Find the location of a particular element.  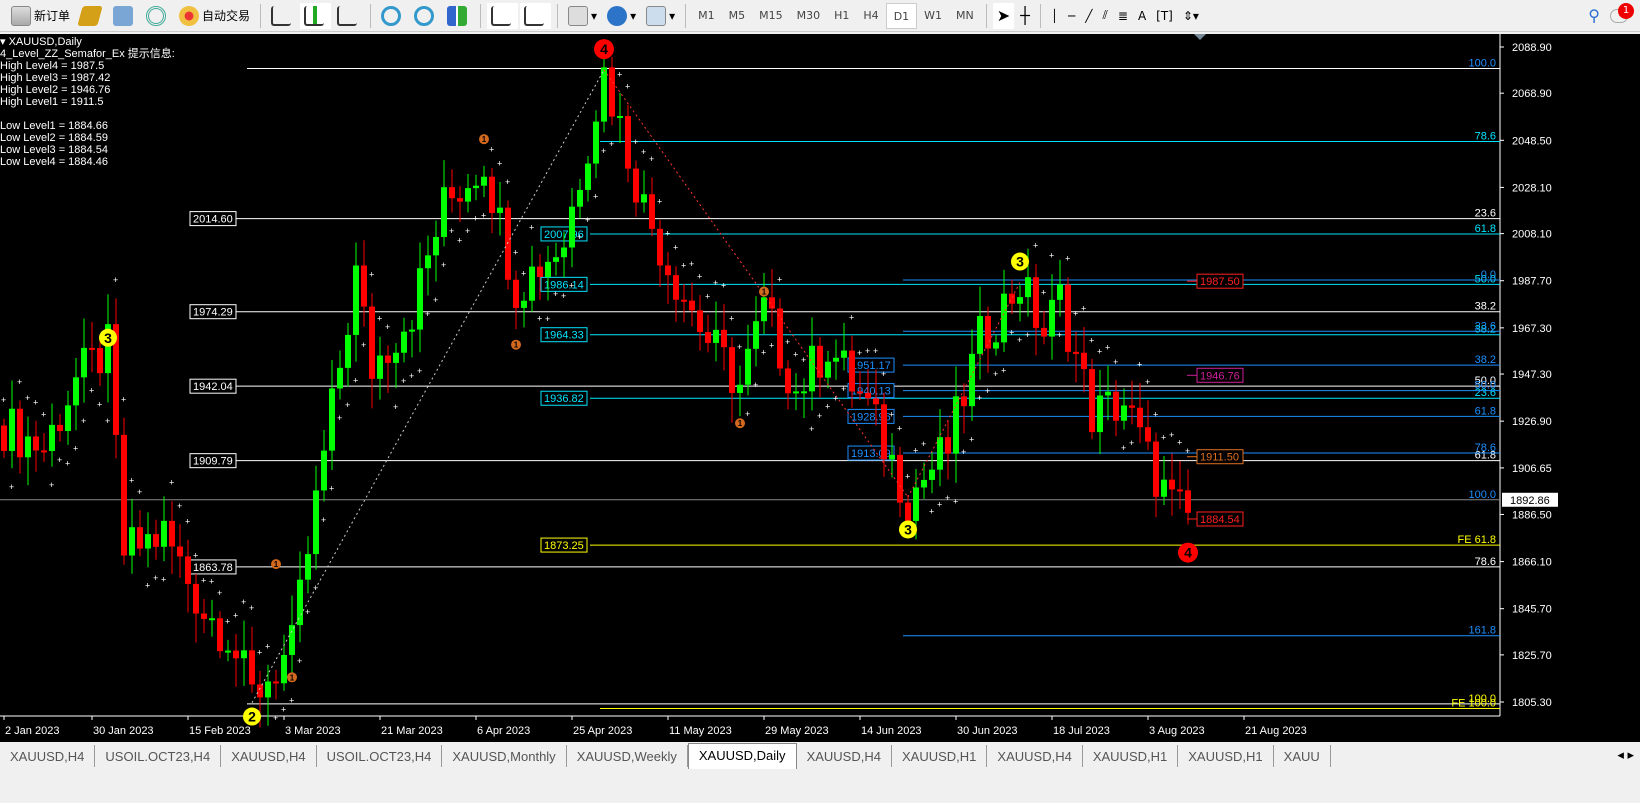

time-tick-label: 18 Jul 2023 is located at coordinates (1081, 731).